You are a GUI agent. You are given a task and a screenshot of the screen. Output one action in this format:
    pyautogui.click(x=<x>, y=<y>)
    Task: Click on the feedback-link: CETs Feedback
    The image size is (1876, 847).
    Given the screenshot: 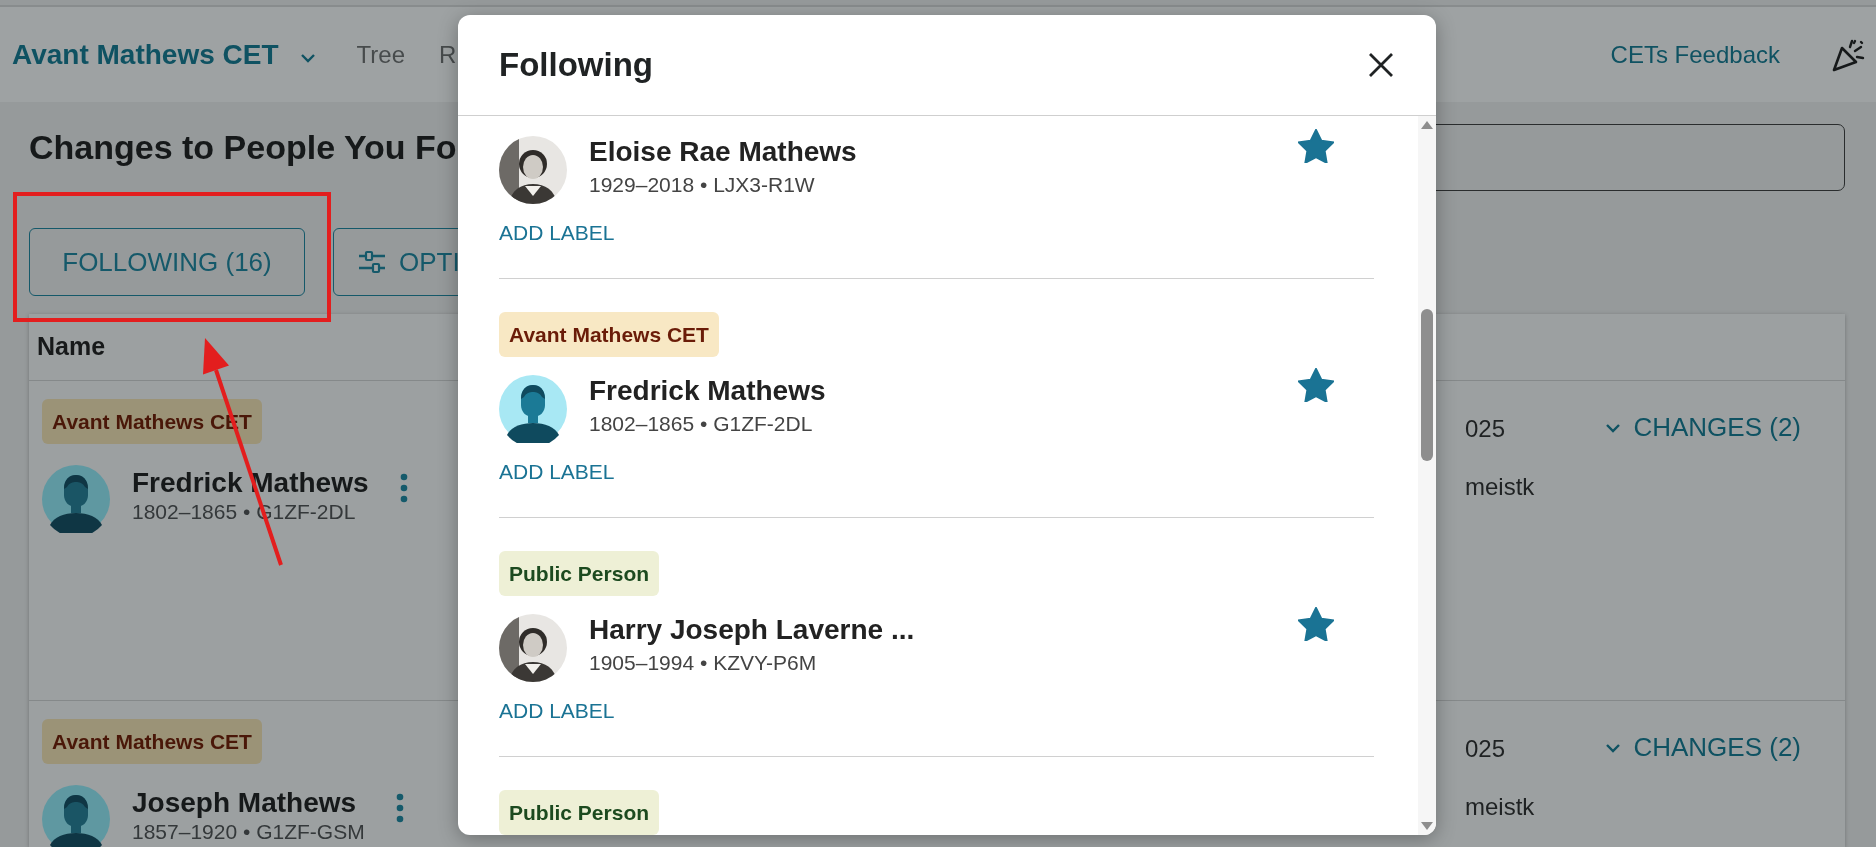 What is the action you would take?
    pyautogui.click(x=1695, y=54)
    